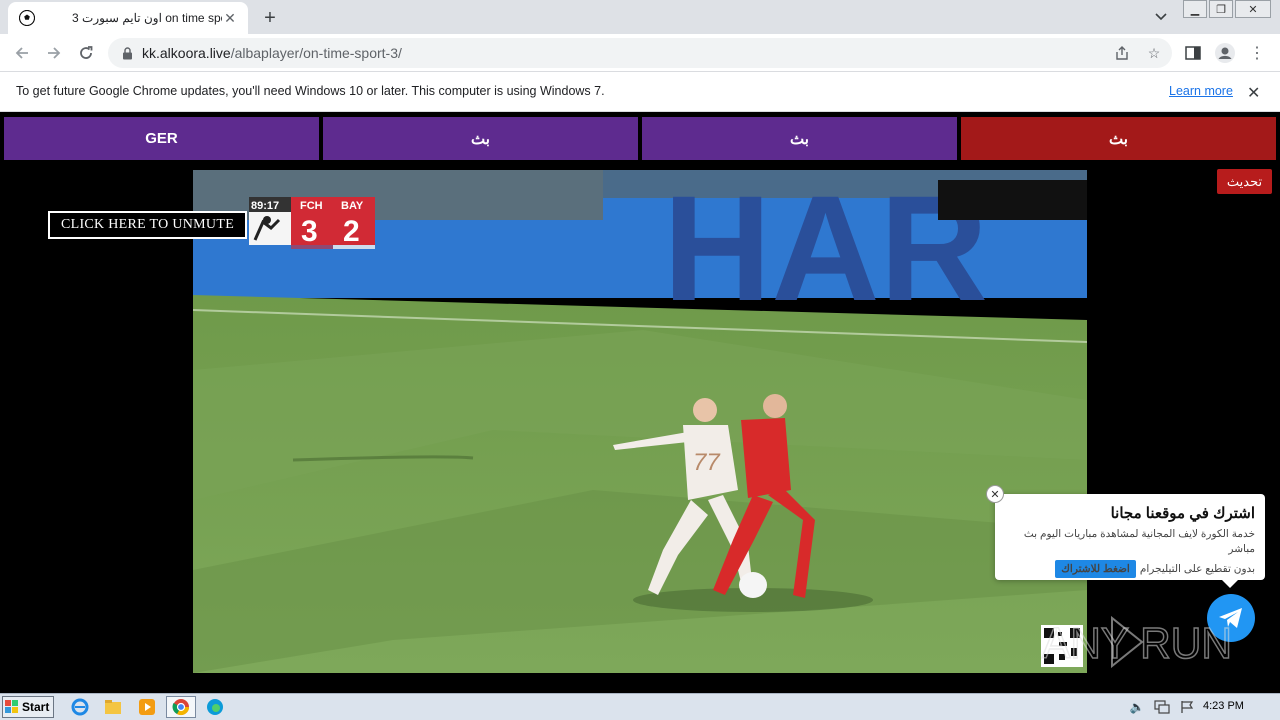 The width and height of the screenshot is (1280, 720). What do you see at coordinates (311, 206) in the screenshot?
I see `home-team: FCH` at bounding box center [311, 206].